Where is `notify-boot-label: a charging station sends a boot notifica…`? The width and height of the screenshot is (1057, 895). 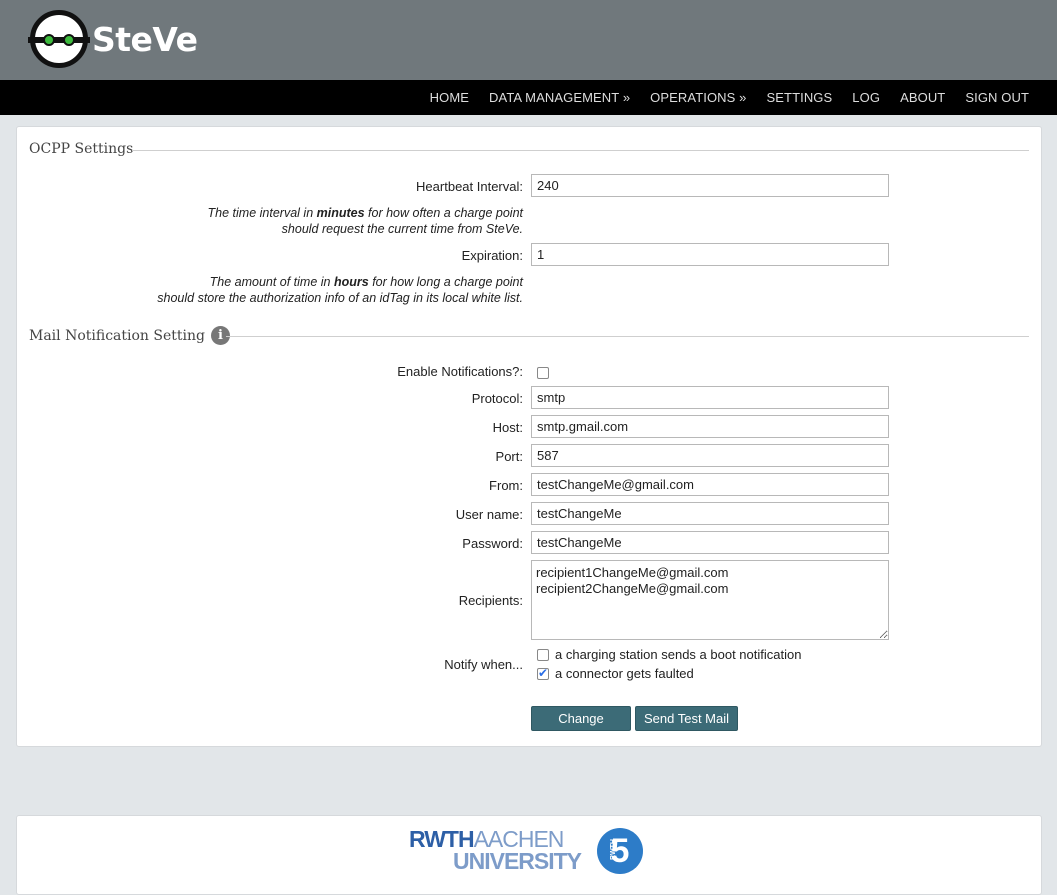
notify-boot-label: a charging station sends a boot notifica… is located at coordinates (678, 654).